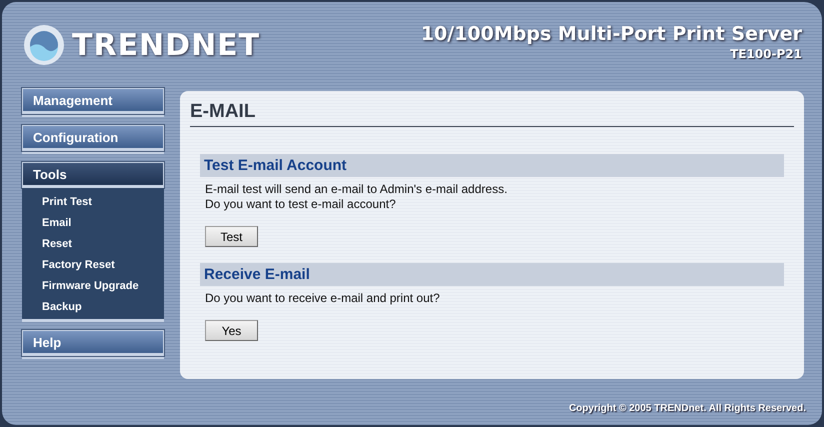 This screenshot has width=824, height=427. Describe the element at coordinates (492, 274) in the screenshot. I see `section-heading: Receive E-mail` at that location.